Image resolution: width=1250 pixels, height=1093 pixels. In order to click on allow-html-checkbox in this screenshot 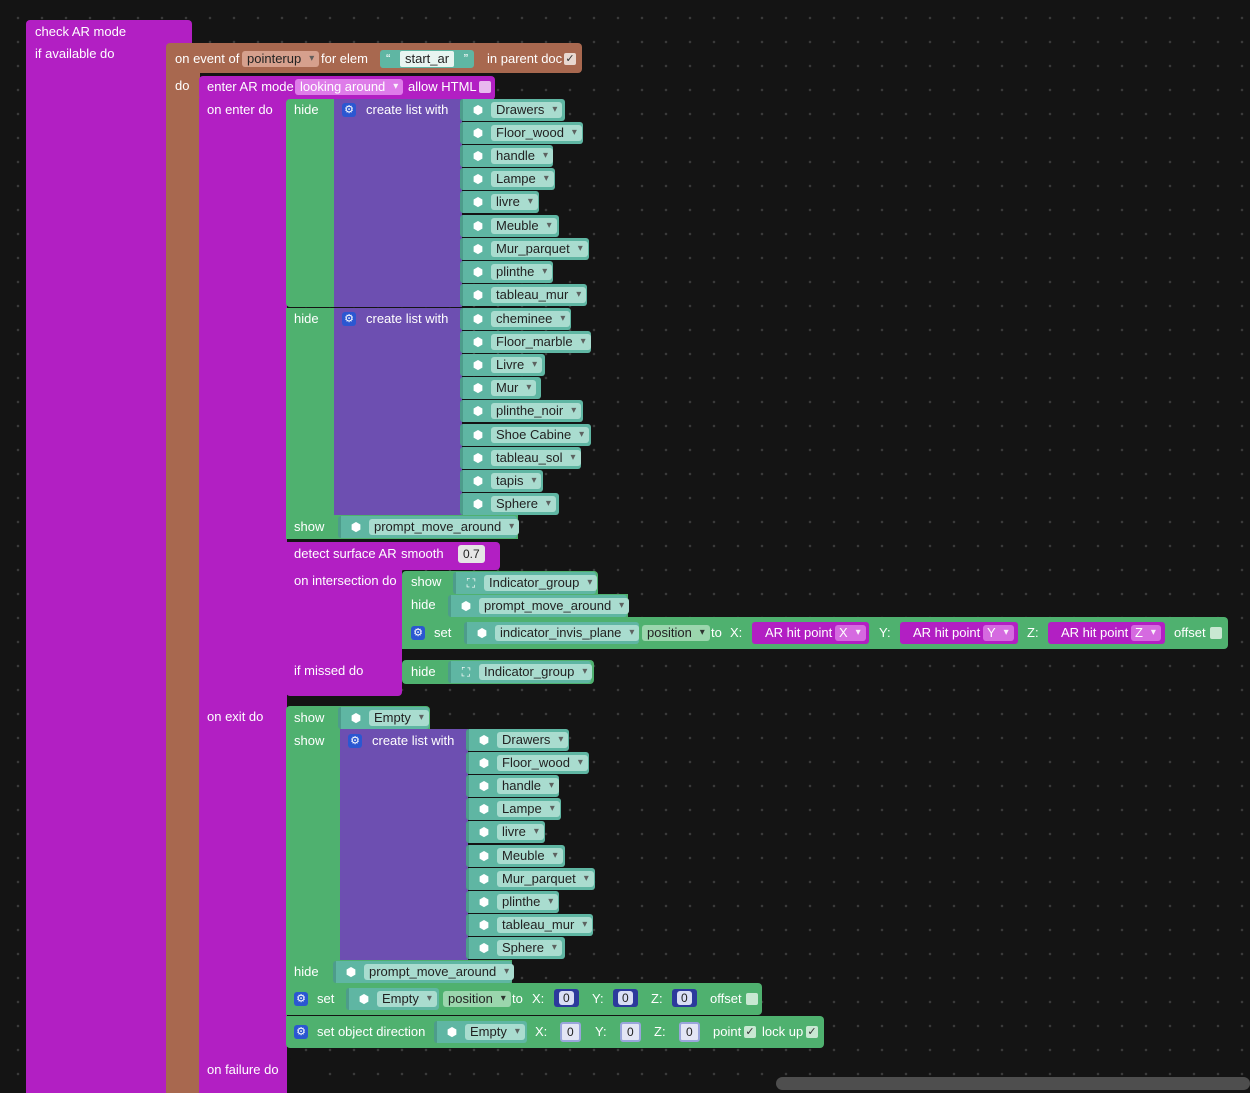, I will do `click(485, 87)`.